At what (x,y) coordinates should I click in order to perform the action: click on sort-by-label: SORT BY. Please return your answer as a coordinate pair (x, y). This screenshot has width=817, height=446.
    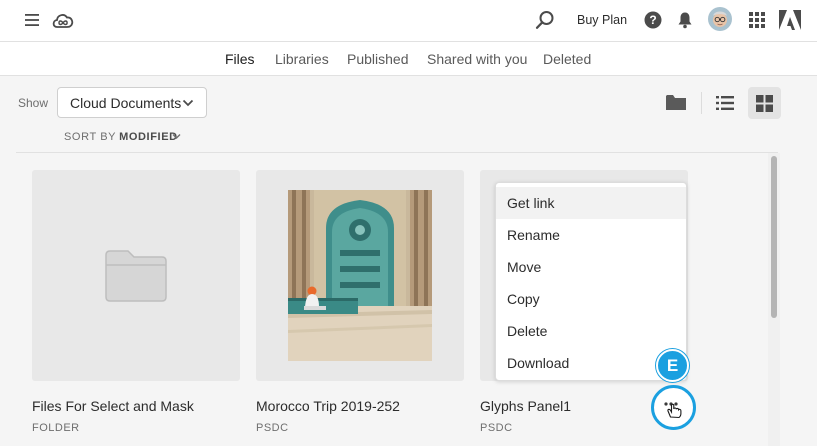
    Looking at the image, I should click on (90, 137).